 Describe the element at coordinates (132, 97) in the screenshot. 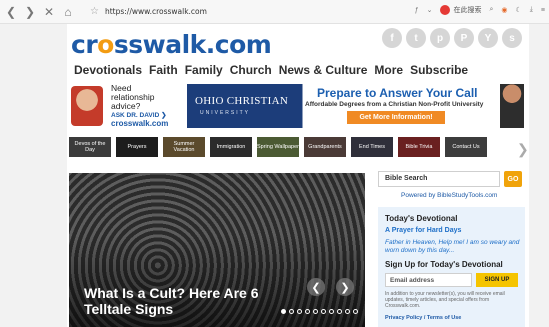

I see `ad-question: Need relationship advice?` at that location.